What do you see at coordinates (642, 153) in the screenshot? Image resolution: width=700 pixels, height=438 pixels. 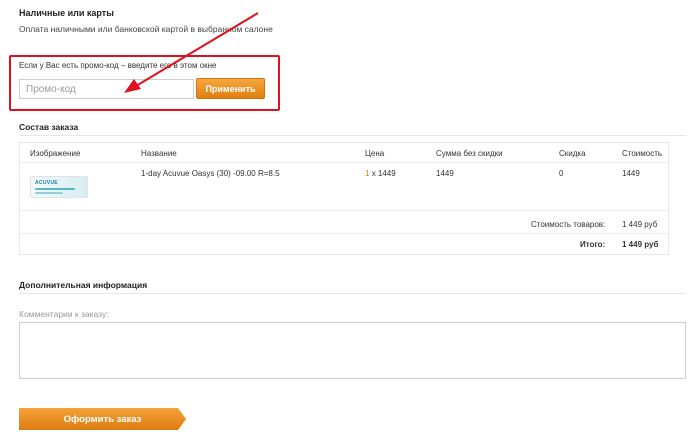 I see `column-header-cost: Стоимость` at bounding box center [642, 153].